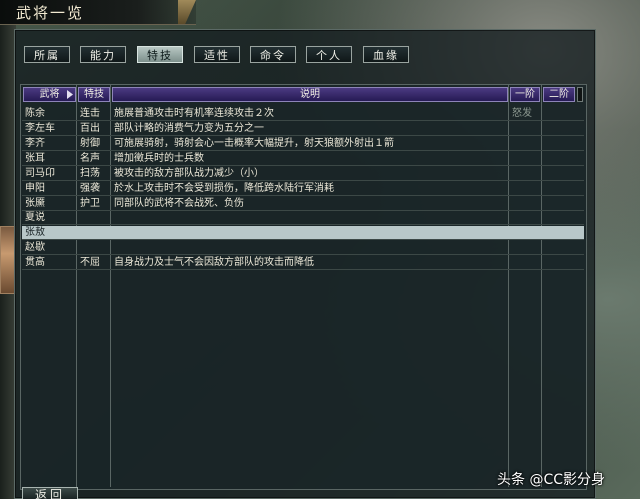 The image size is (640, 499). I want to click on row-description: 施展普通攻击时有机率连续攻击２次, so click(194, 113).